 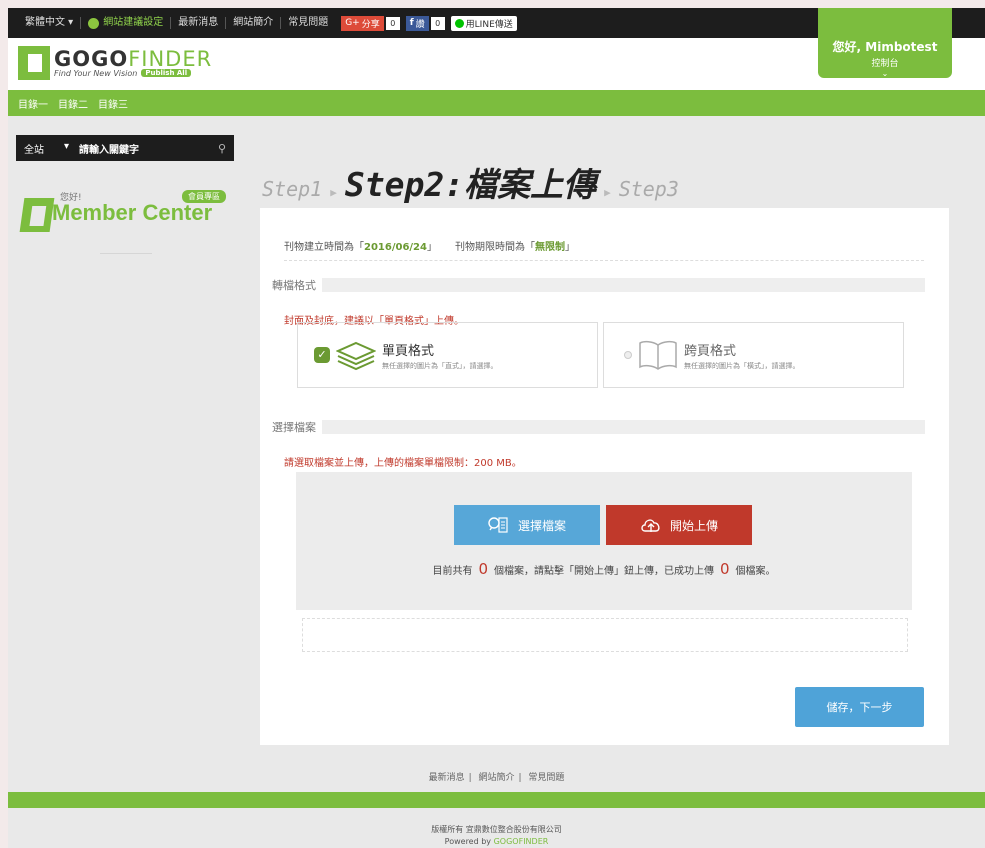 I want to click on option-spread-page: 跨頁格式 無任選擇的圖片為「橫式」，請選擇。, so click(x=753, y=355).